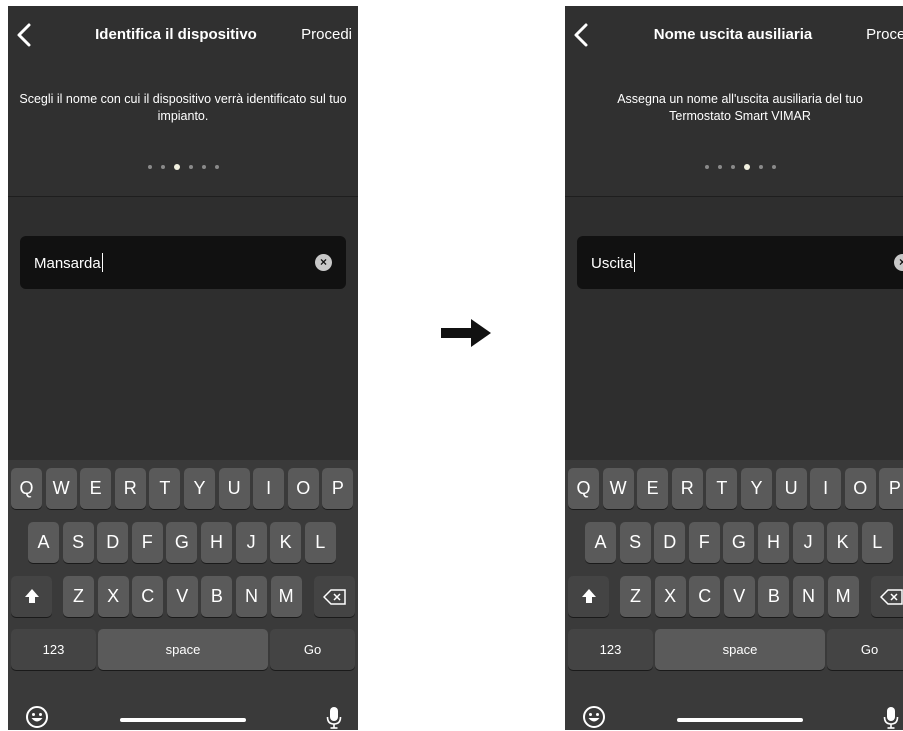 Image resolution: width=903 pixels, height=731 pixels. Describe the element at coordinates (102, 262) in the screenshot. I see `text-caret` at that location.